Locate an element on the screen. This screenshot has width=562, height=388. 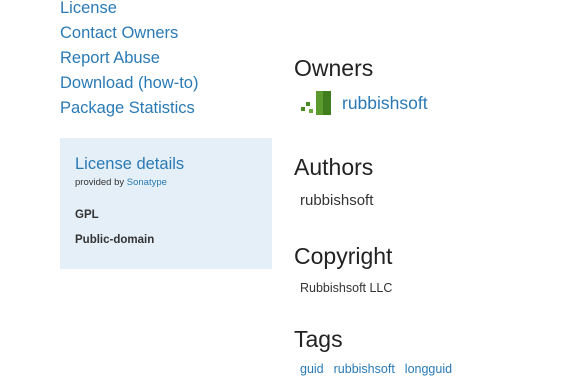
contact-owners-link-text: Contact Owners is located at coordinates (119, 33).